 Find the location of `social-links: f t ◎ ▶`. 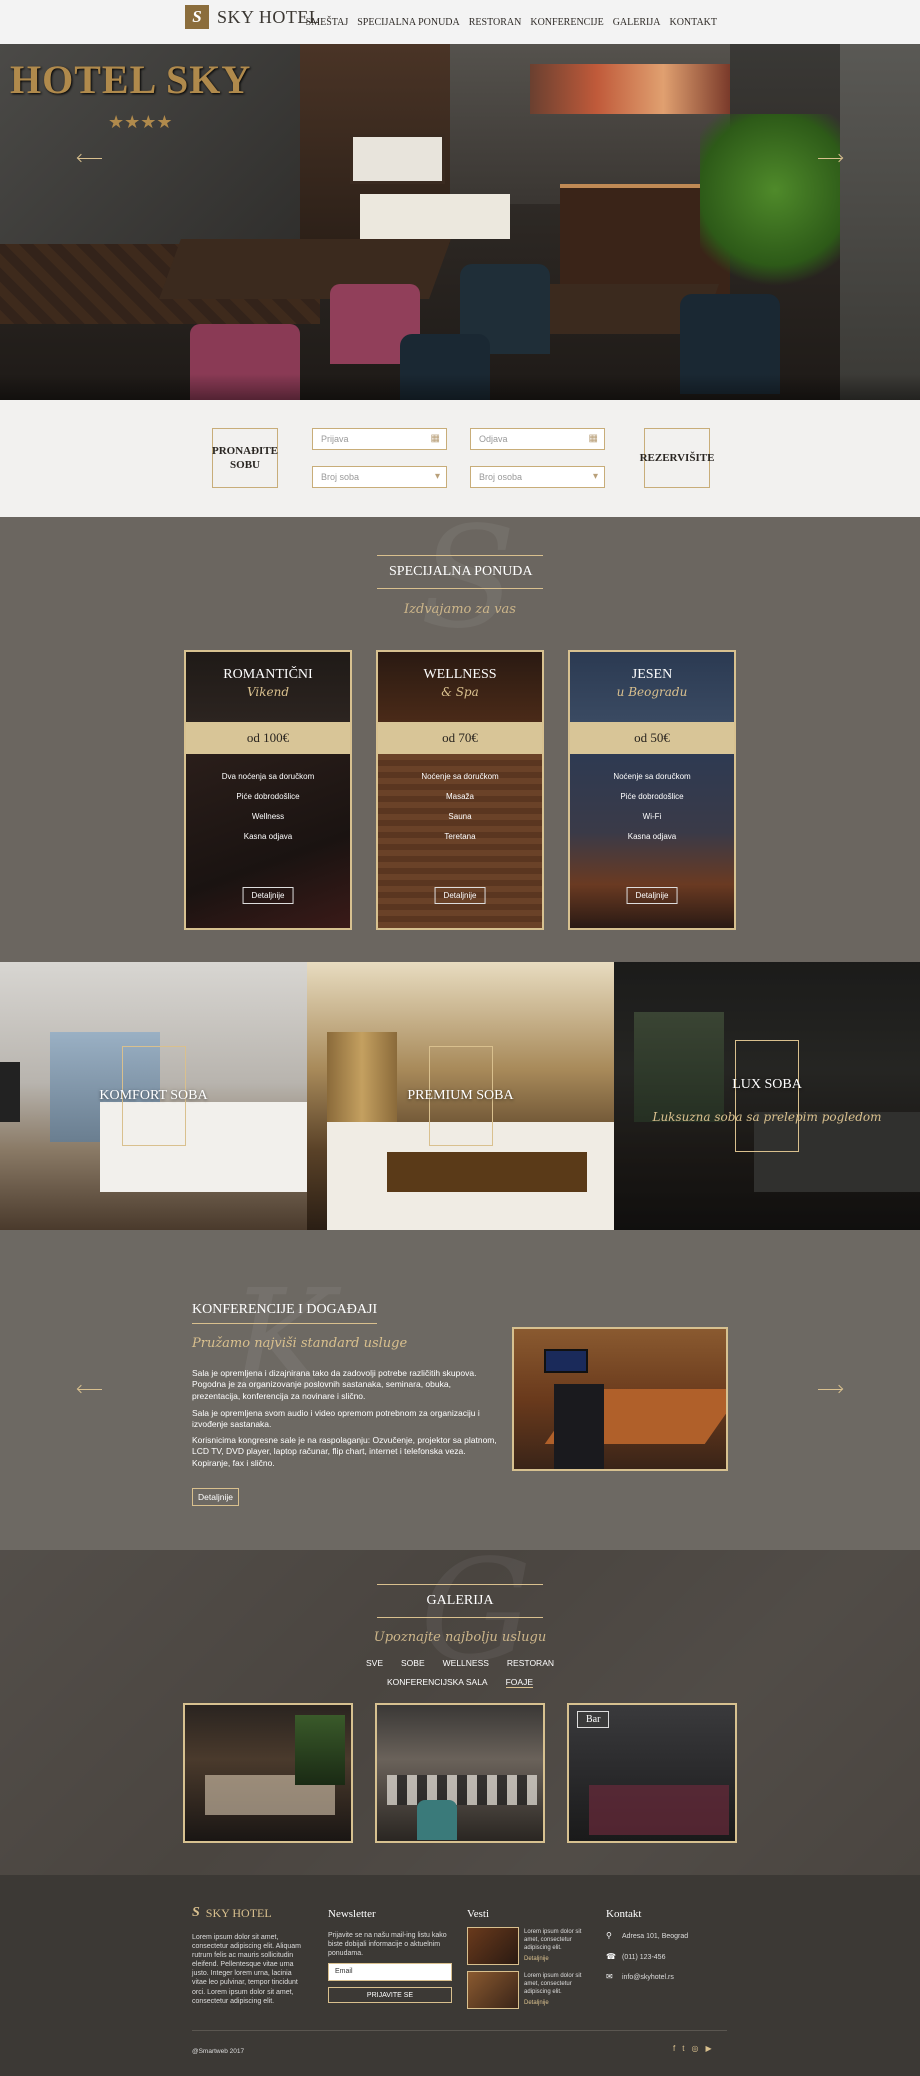

social-links: f t ◎ ▶ is located at coordinates (692, 2048).